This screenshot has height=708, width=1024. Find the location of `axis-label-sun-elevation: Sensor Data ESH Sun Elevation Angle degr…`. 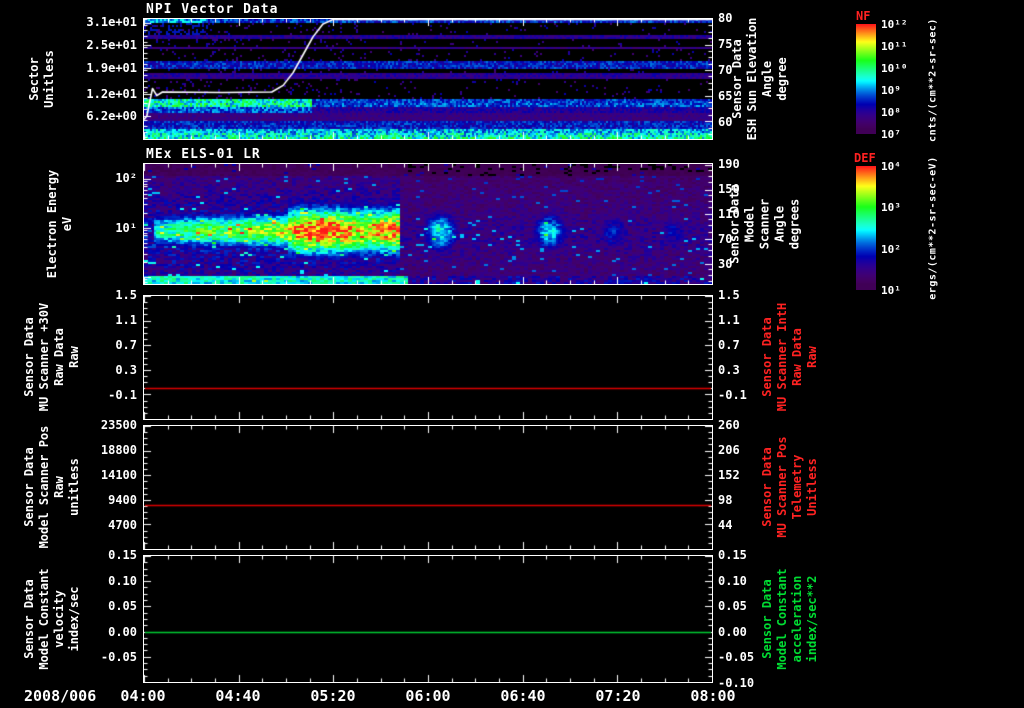

axis-label-sun-elevation: Sensor Data ESH Sun Elevation Angle degr… is located at coordinates (759, 79).